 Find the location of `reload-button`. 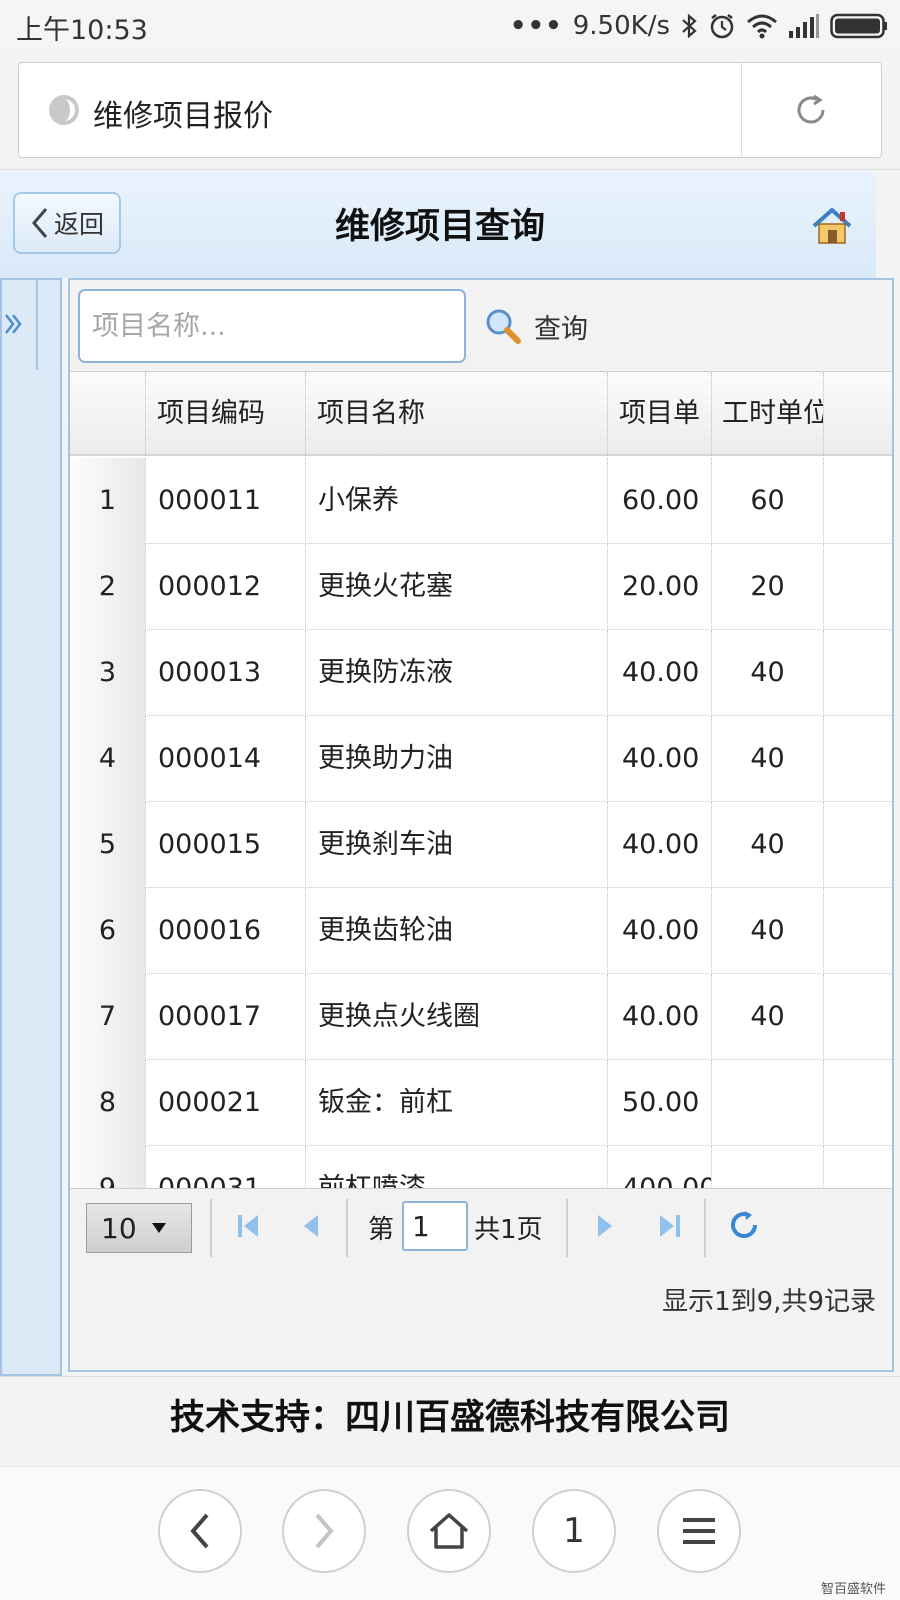

reload-button is located at coordinates (811, 110).